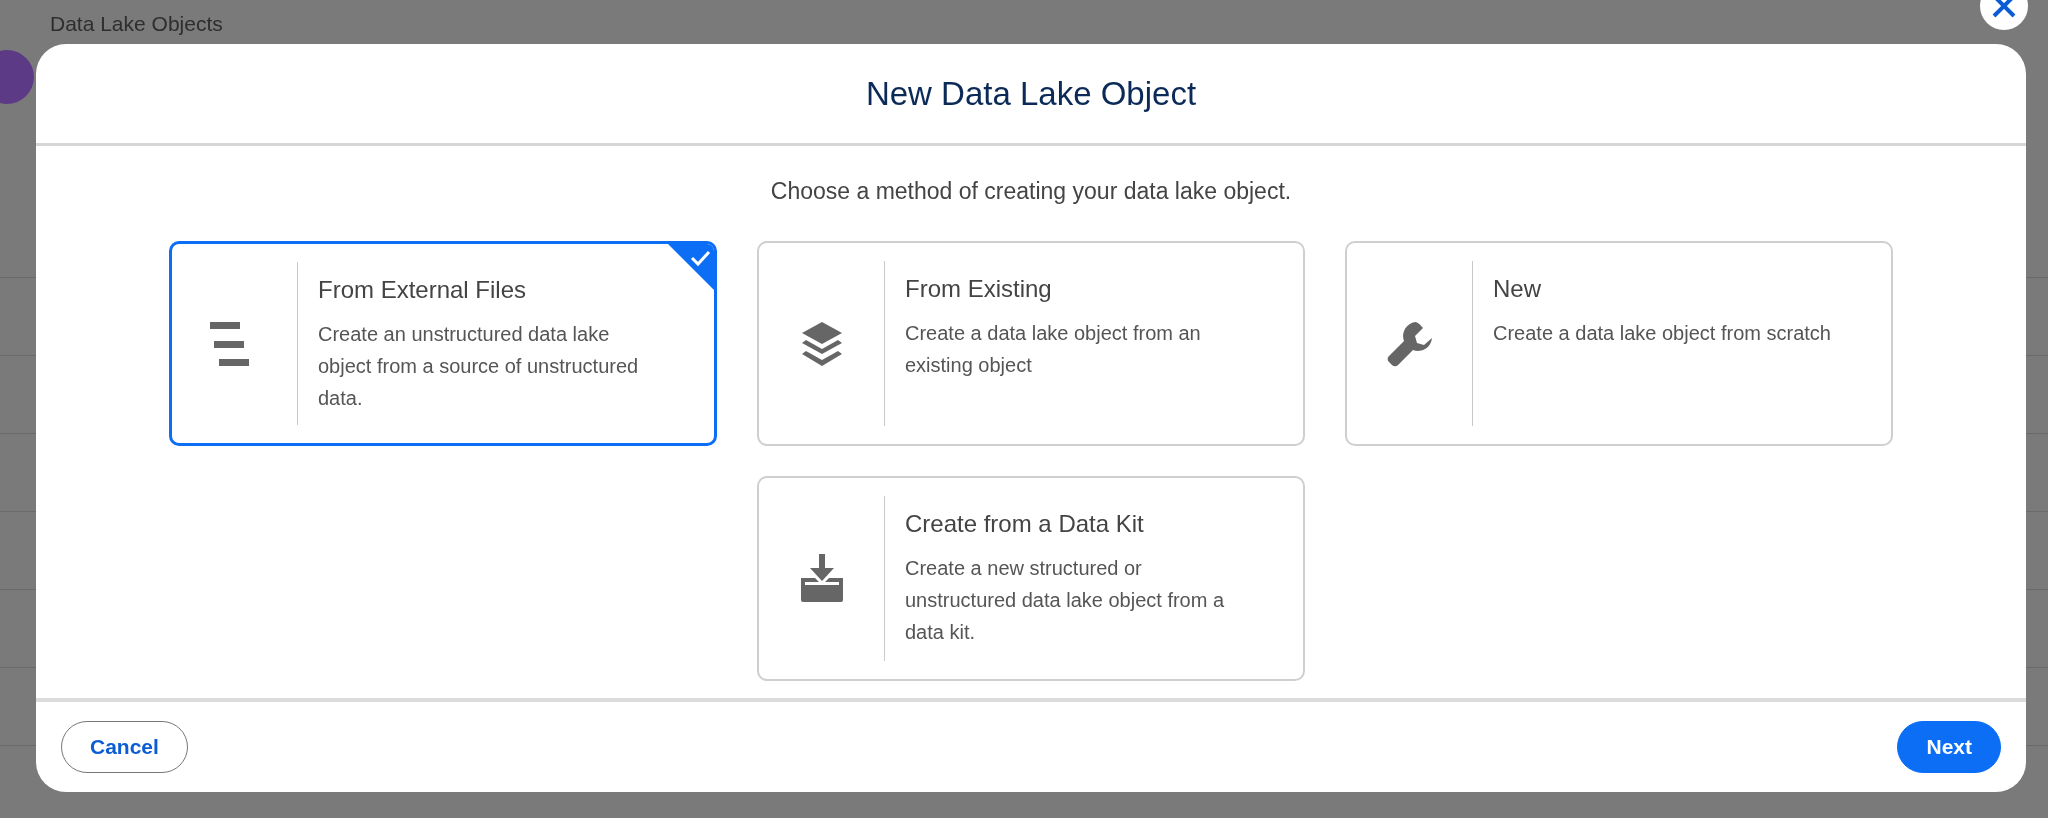 This screenshot has height=818, width=2048. What do you see at coordinates (423, 290) in the screenshot?
I see `option-title: From External Files` at bounding box center [423, 290].